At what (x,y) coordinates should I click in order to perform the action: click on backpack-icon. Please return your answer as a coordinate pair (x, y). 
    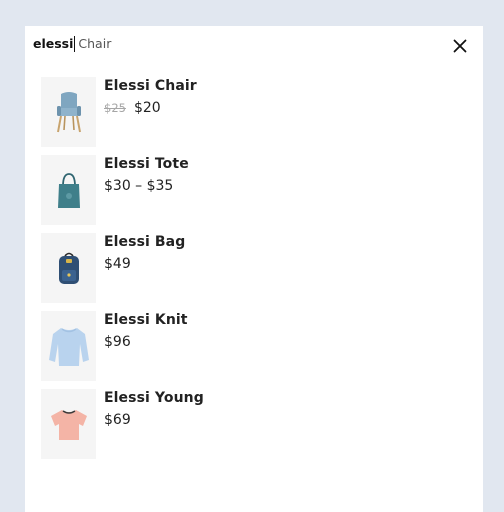
    Looking at the image, I should click on (68, 268).